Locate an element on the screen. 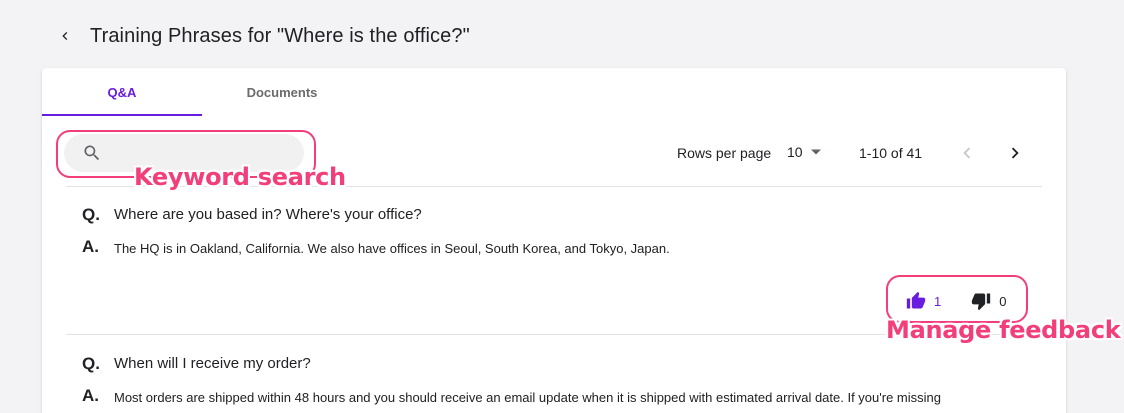  tab-bar: Q&A Documents is located at coordinates (202, 92).